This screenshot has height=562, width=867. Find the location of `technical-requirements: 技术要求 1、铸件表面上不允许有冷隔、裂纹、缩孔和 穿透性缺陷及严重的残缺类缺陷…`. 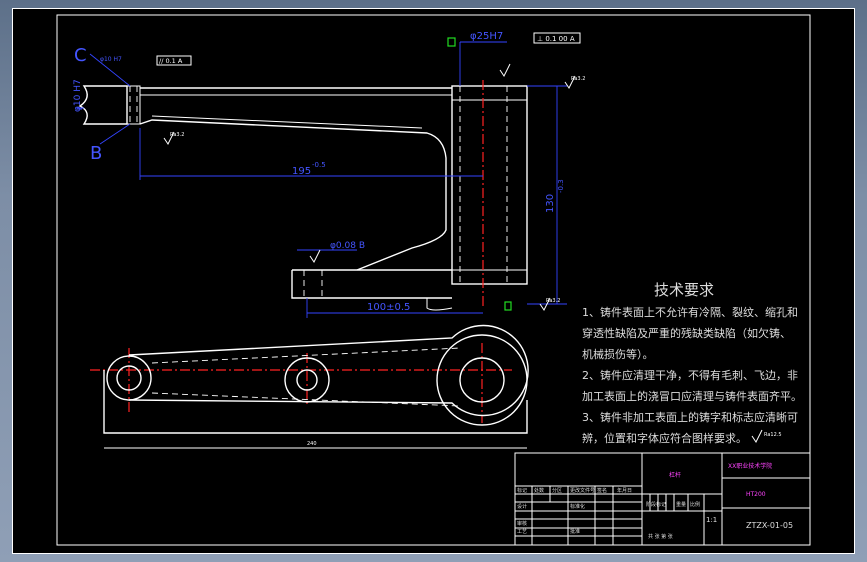

technical-requirements: 技术要求 1、铸件表面上不允许有冷隔、裂纹、缩孔和 穿透性缺陷及严重的残缺类缺陷… is located at coordinates (692, 363).